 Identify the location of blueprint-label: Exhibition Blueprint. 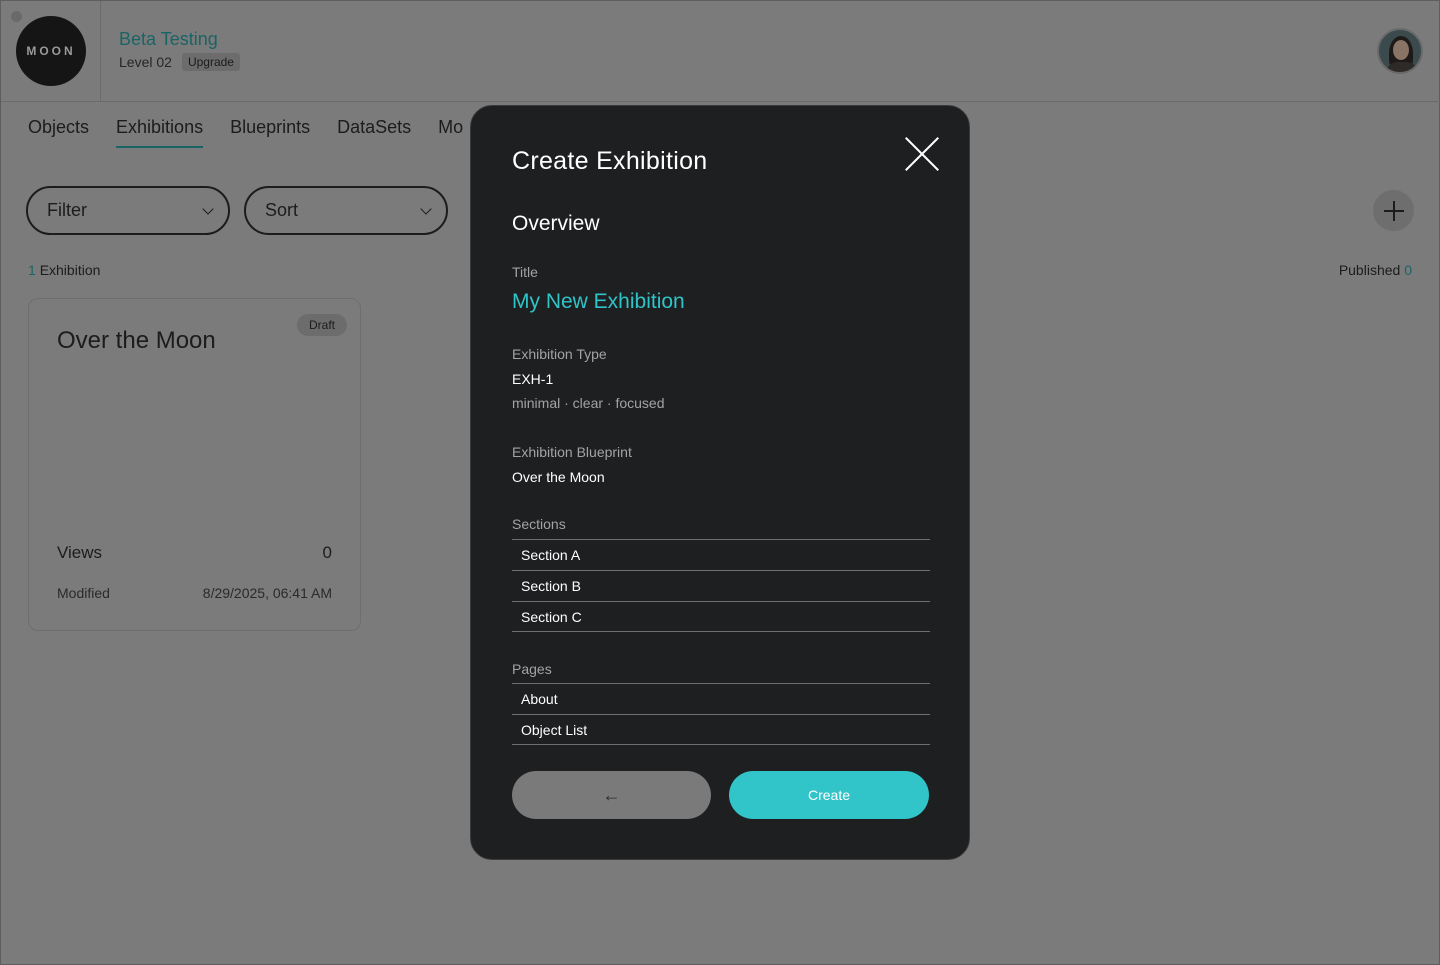
(572, 452).